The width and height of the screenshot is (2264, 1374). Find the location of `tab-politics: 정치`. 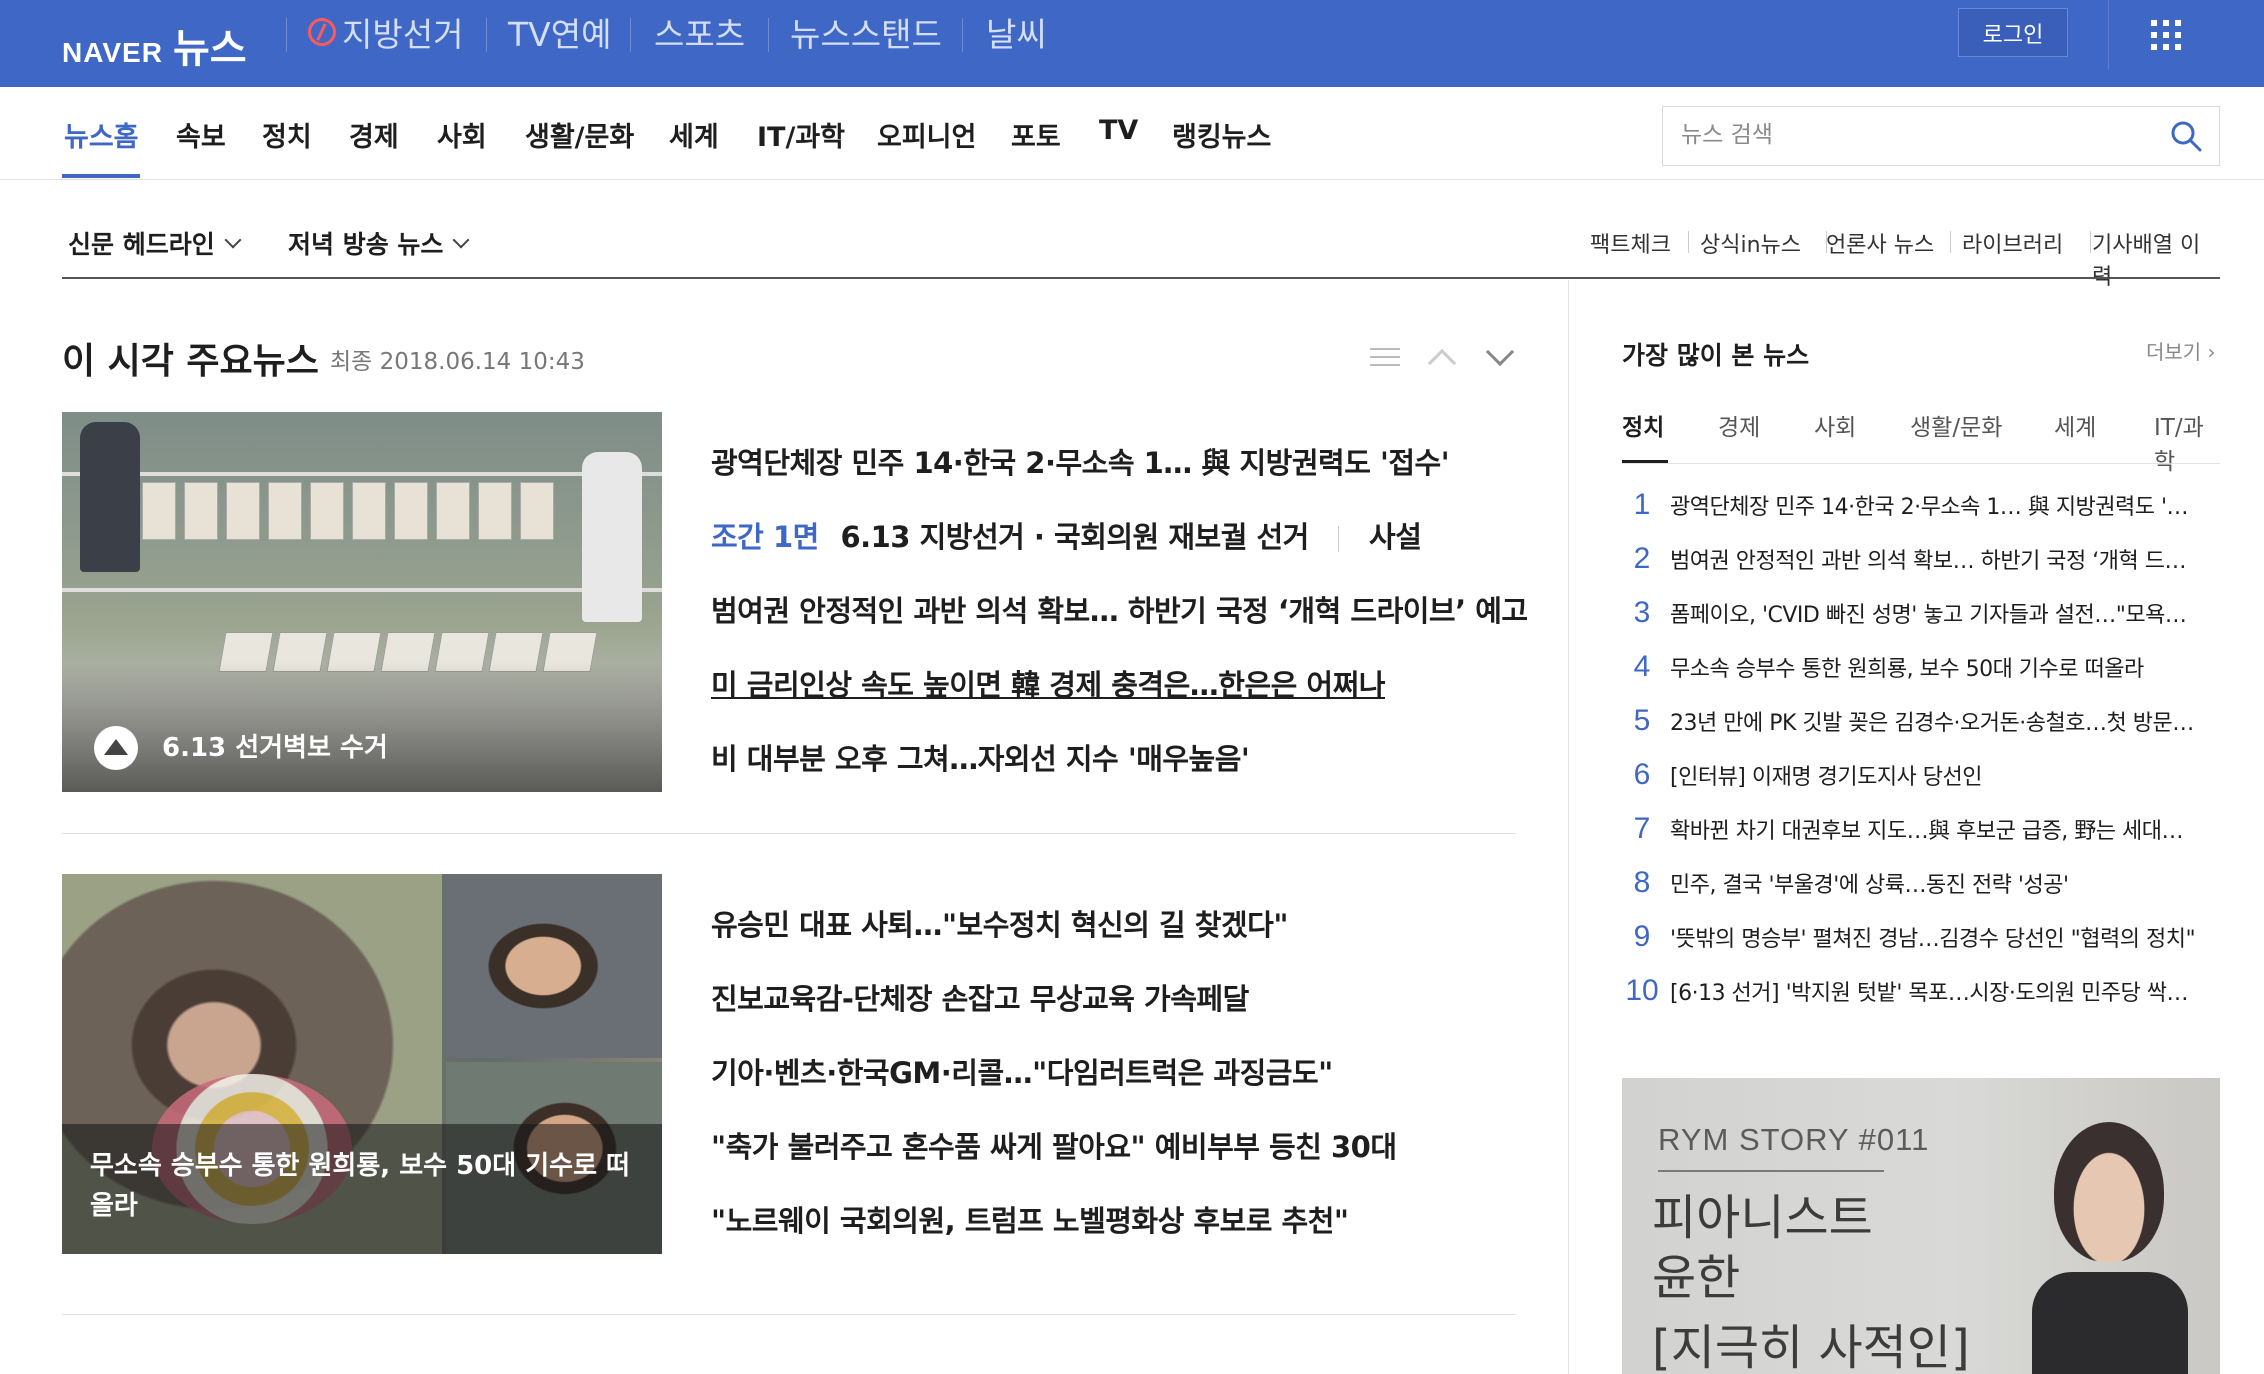

tab-politics: 정치 is located at coordinates (1643, 425).